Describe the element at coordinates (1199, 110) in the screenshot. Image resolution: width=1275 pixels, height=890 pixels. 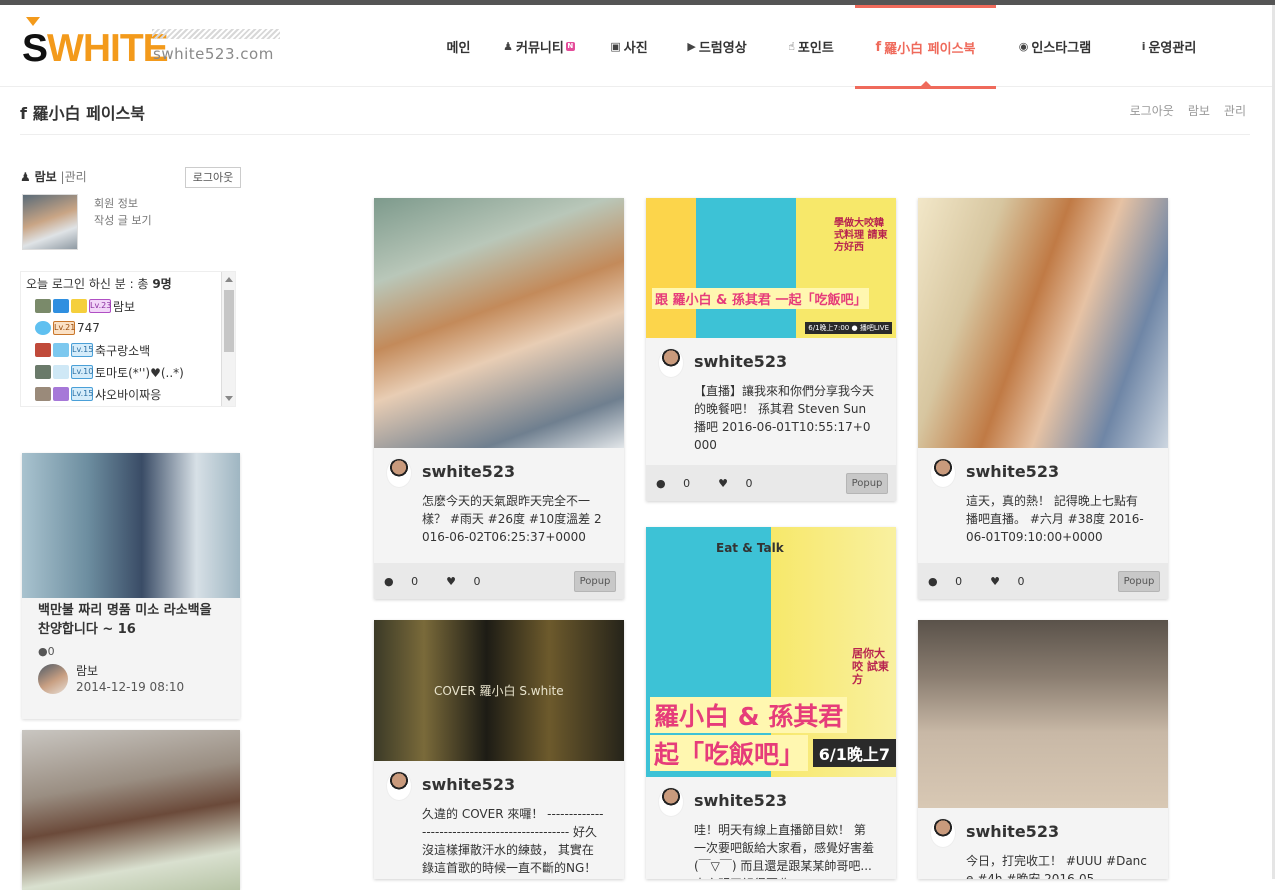
I see `user-link: 람보` at that location.